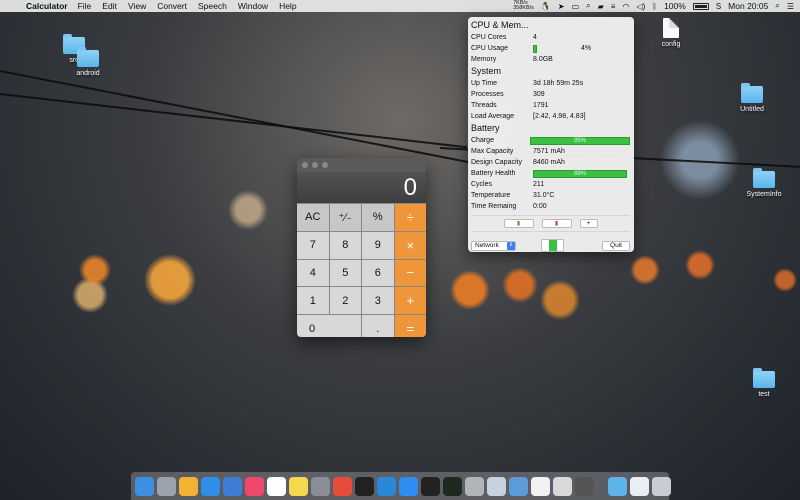 This screenshot has width=800, height=500. What do you see at coordinates (543, 59) in the screenshot?
I see `memory-value: 8.0GB` at bounding box center [543, 59].